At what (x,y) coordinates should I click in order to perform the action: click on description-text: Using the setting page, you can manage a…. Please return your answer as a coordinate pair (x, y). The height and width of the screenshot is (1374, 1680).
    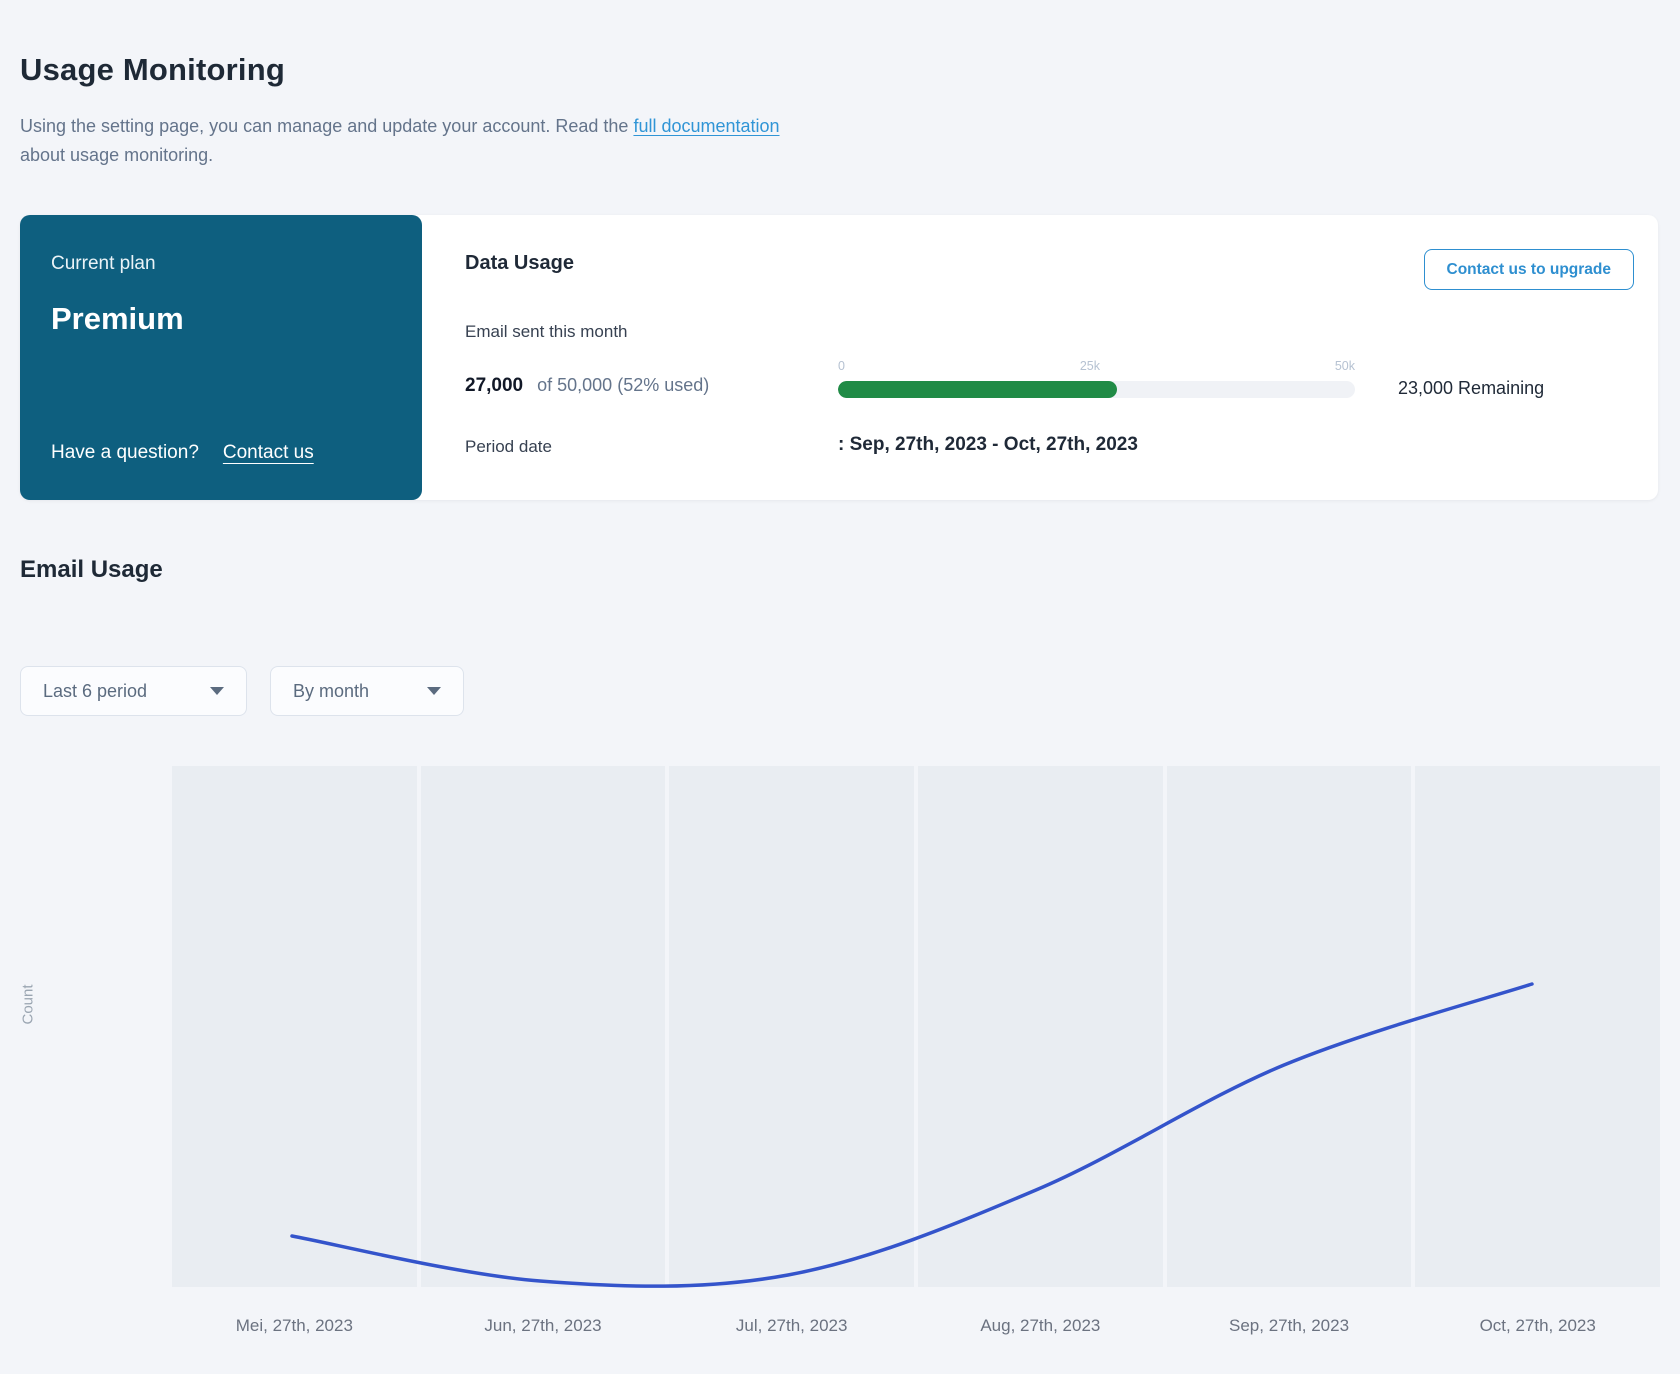
    Looking at the image, I should click on (327, 126).